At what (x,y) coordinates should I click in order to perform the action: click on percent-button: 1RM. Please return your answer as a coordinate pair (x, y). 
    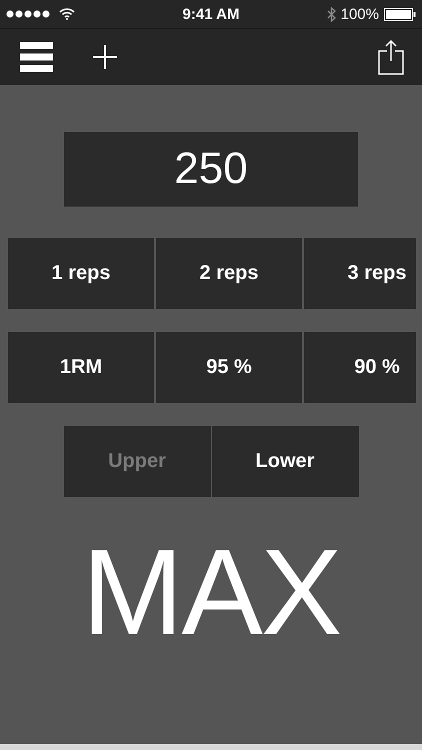
    Looking at the image, I should click on (81, 367).